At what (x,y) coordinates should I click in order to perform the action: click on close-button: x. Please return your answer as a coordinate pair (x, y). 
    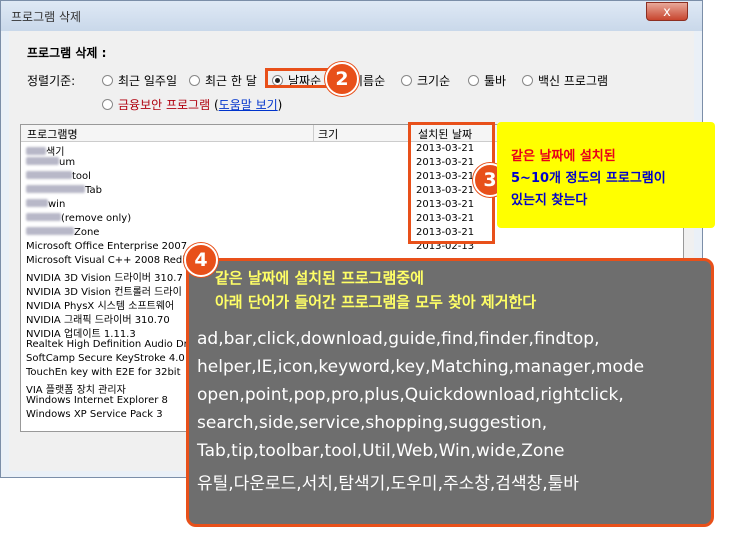
    Looking at the image, I should click on (667, 11).